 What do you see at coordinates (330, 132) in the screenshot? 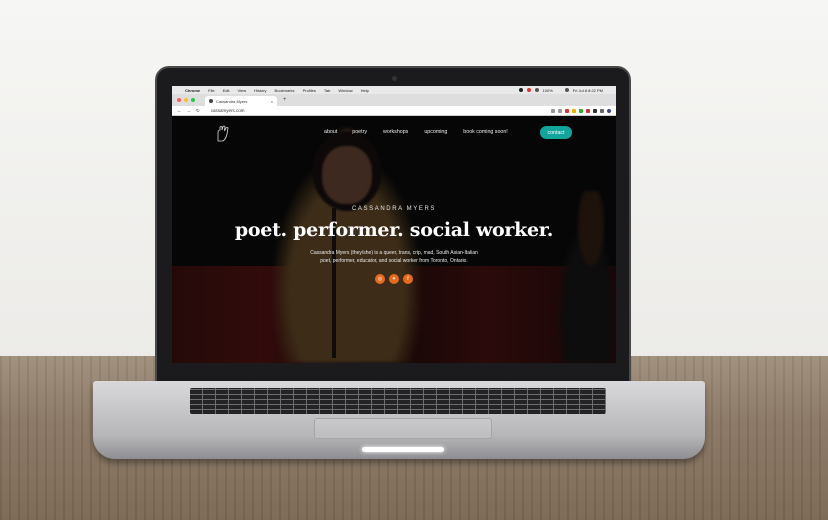
I see `nav-about: about` at bounding box center [330, 132].